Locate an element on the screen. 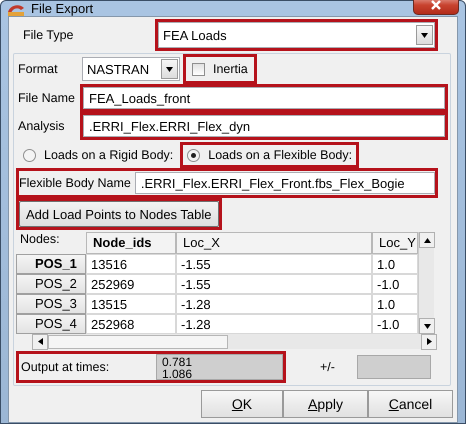 The image size is (466, 424). row-header: POS_2 is located at coordinates (51, 284).